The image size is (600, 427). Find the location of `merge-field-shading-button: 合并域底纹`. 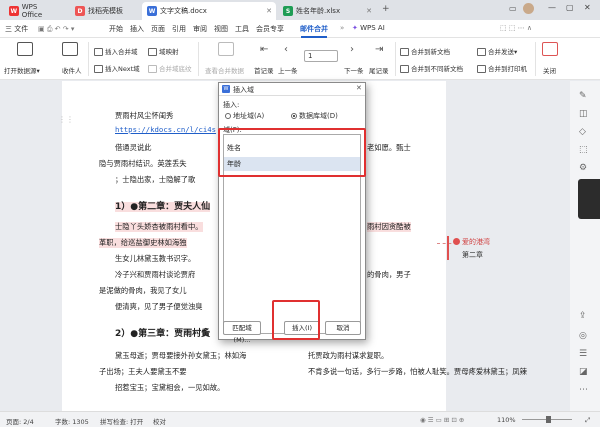

merge-field-shading-button: 合并域底纹 is located at coordinates (170, 68).